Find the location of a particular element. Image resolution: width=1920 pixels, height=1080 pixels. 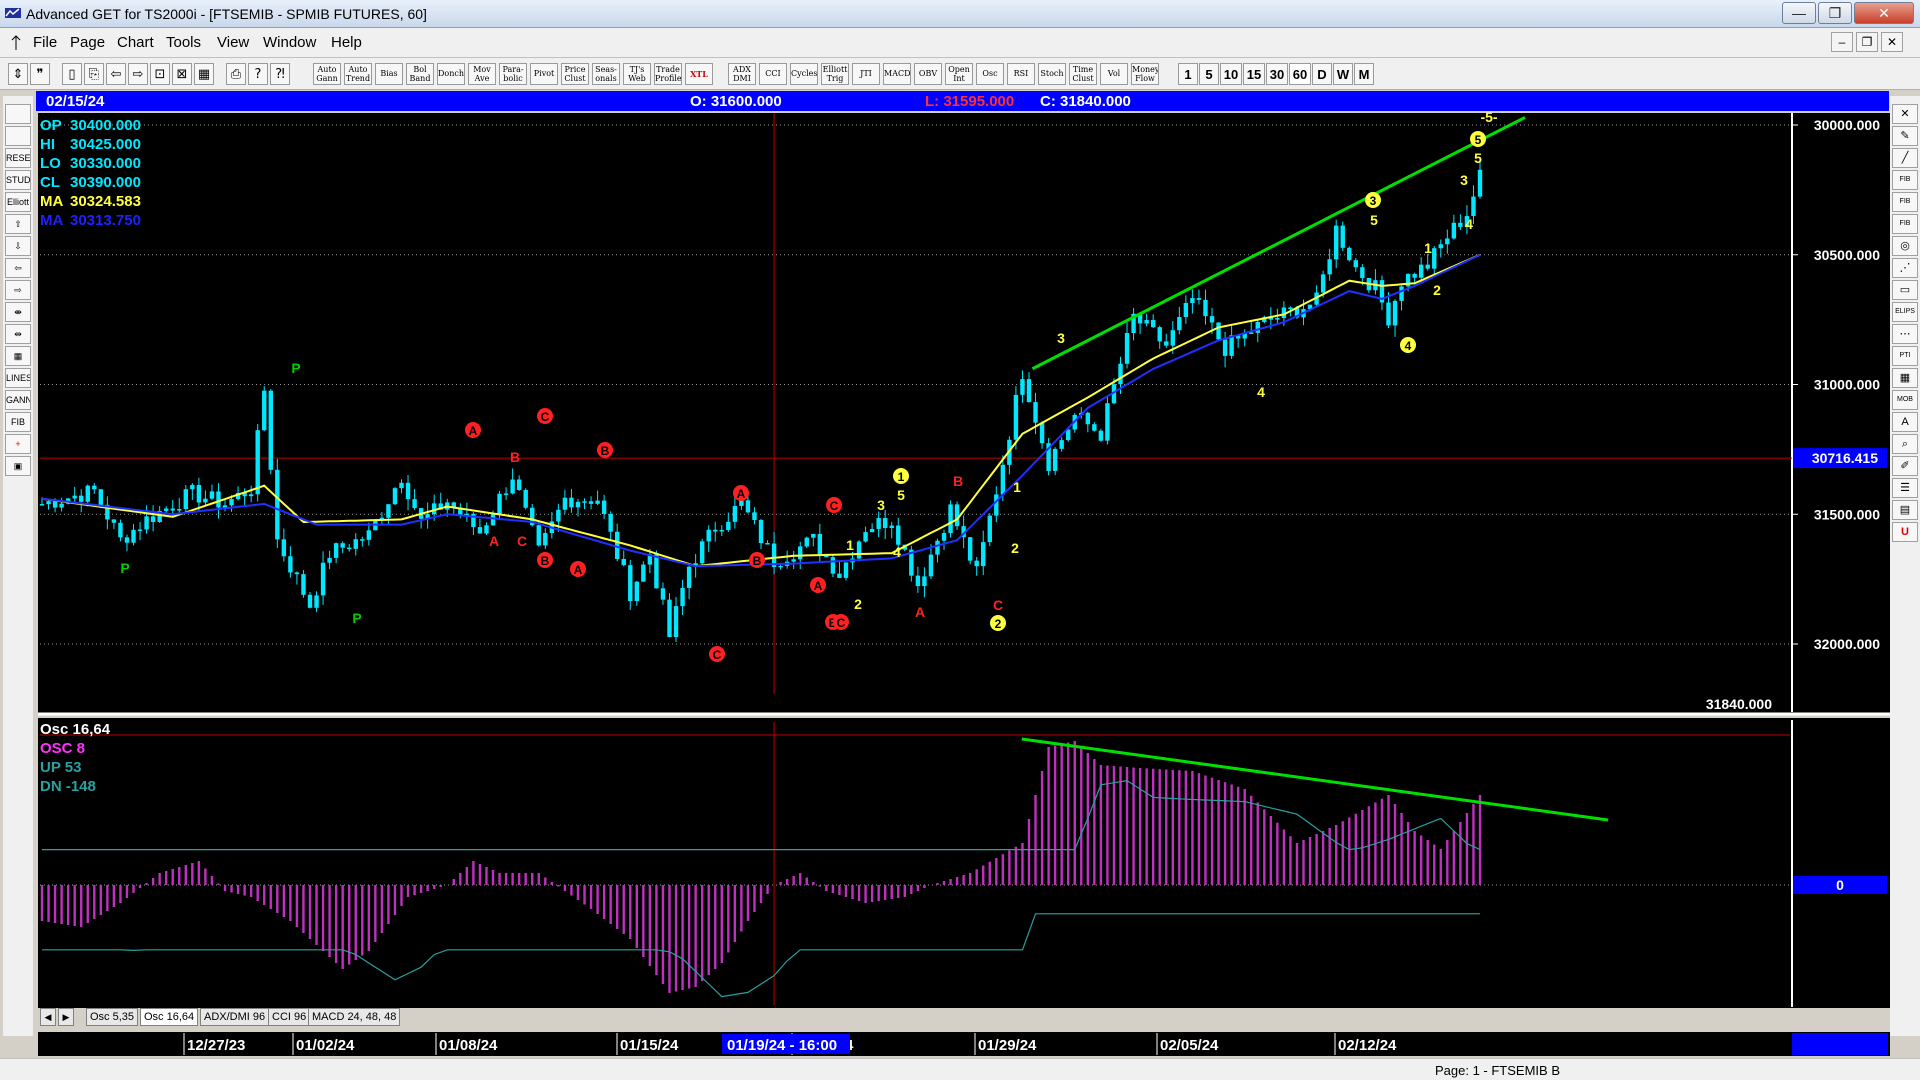

tab-scroll-right-button: ▶ is located at coordinates (66, 1017).